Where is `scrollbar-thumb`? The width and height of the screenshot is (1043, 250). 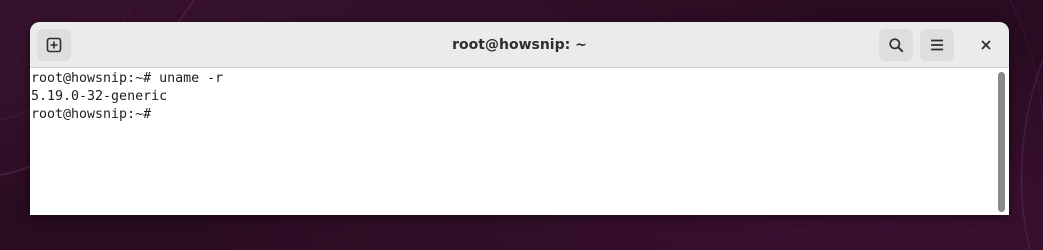
scrollbar-thumb is located at coordinates (1001, 142).